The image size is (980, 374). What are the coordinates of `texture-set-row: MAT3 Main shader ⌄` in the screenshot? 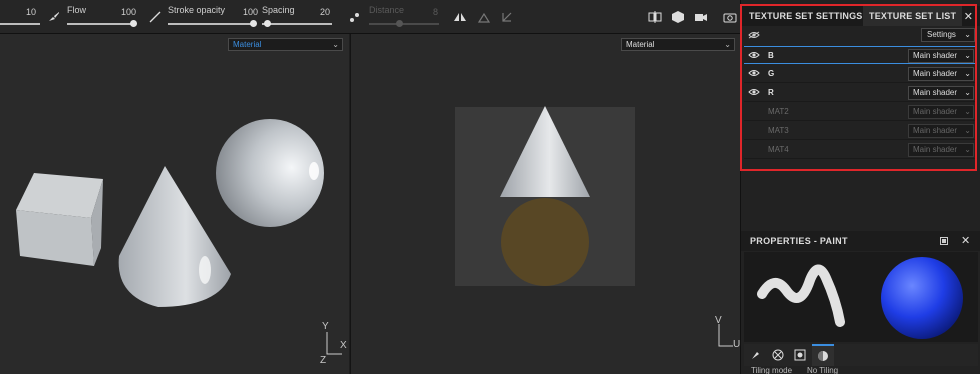 It's located at (860, 131).